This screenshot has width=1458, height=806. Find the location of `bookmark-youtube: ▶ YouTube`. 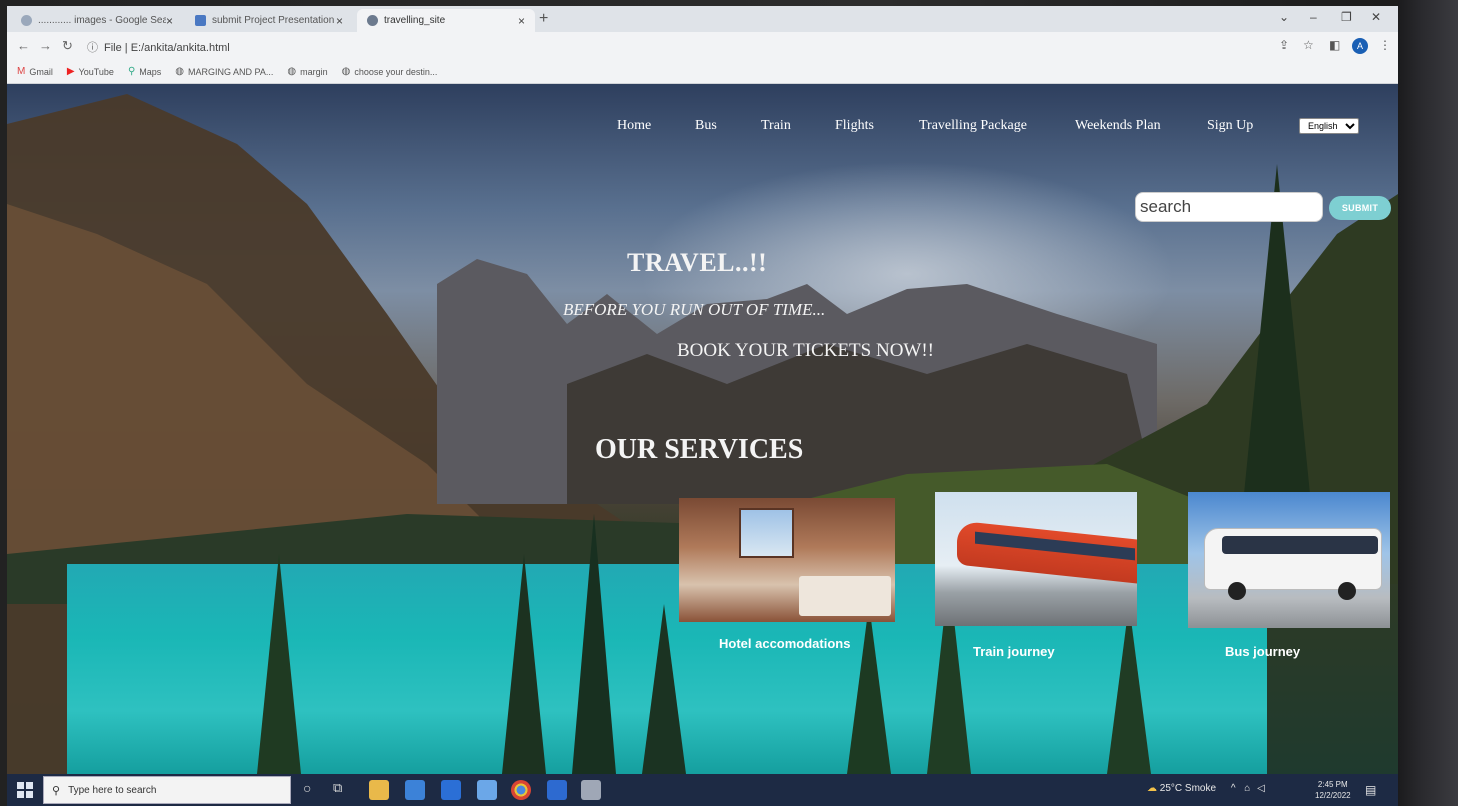

bookmark-youtube: ▶ YouTube is located at coordinates (90, 71).